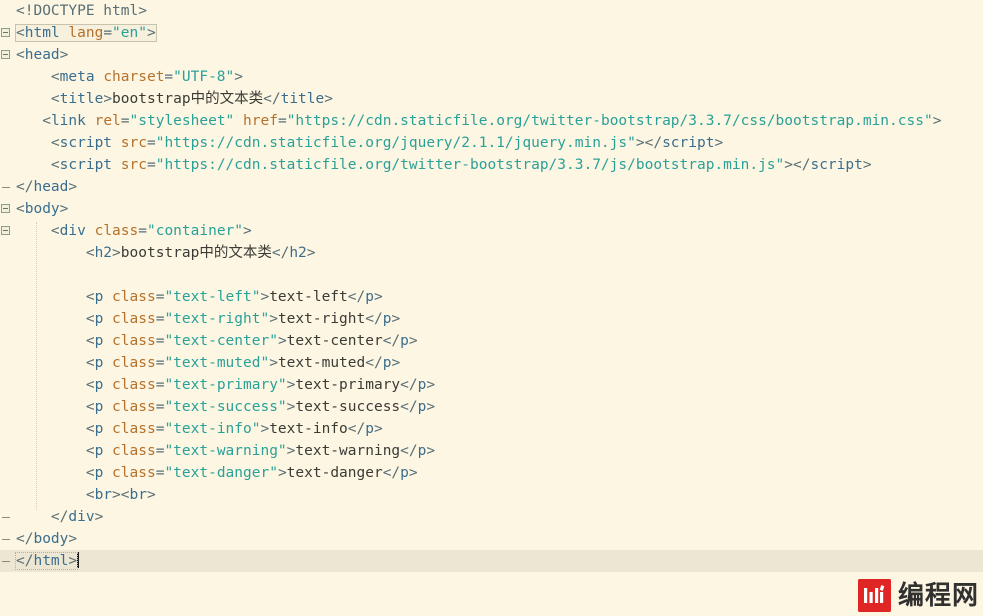 The height and width of the screenshot is (616, 983). I want to click on code-line: <p class="text-success">text-success</p>, so click(491, 407).